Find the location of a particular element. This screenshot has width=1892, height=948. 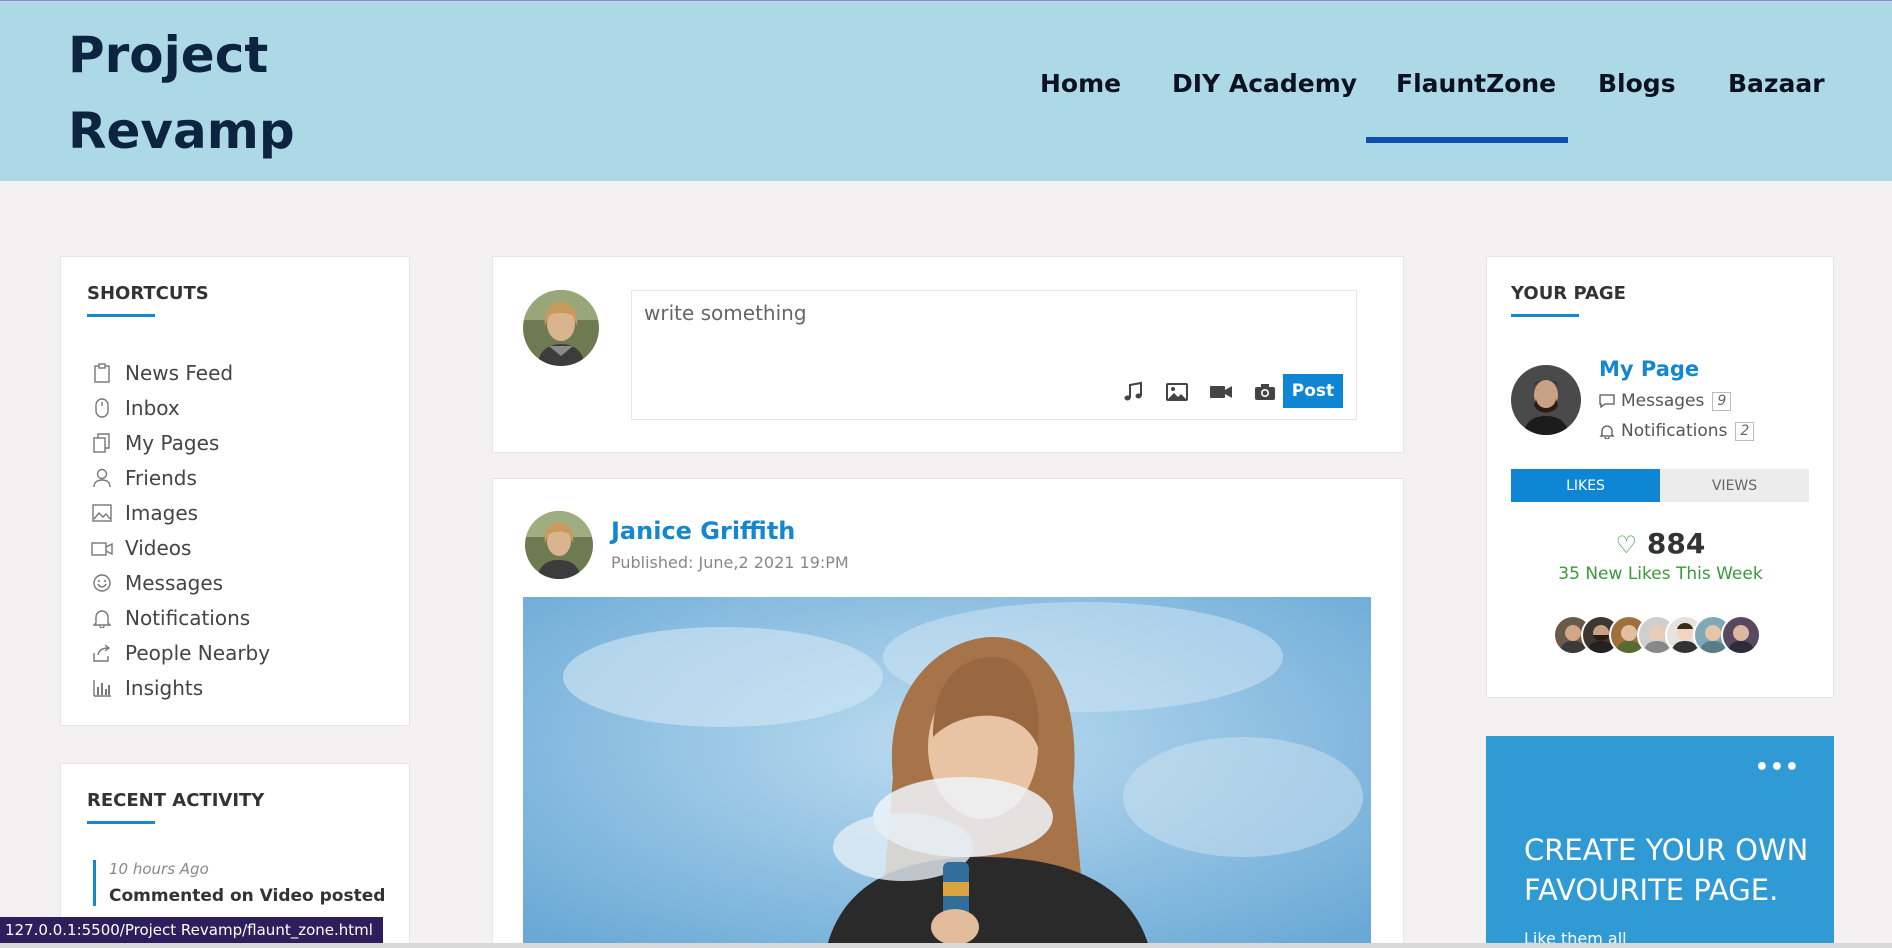

notifications-label: Notifications is located at coordinates (1674, 431).